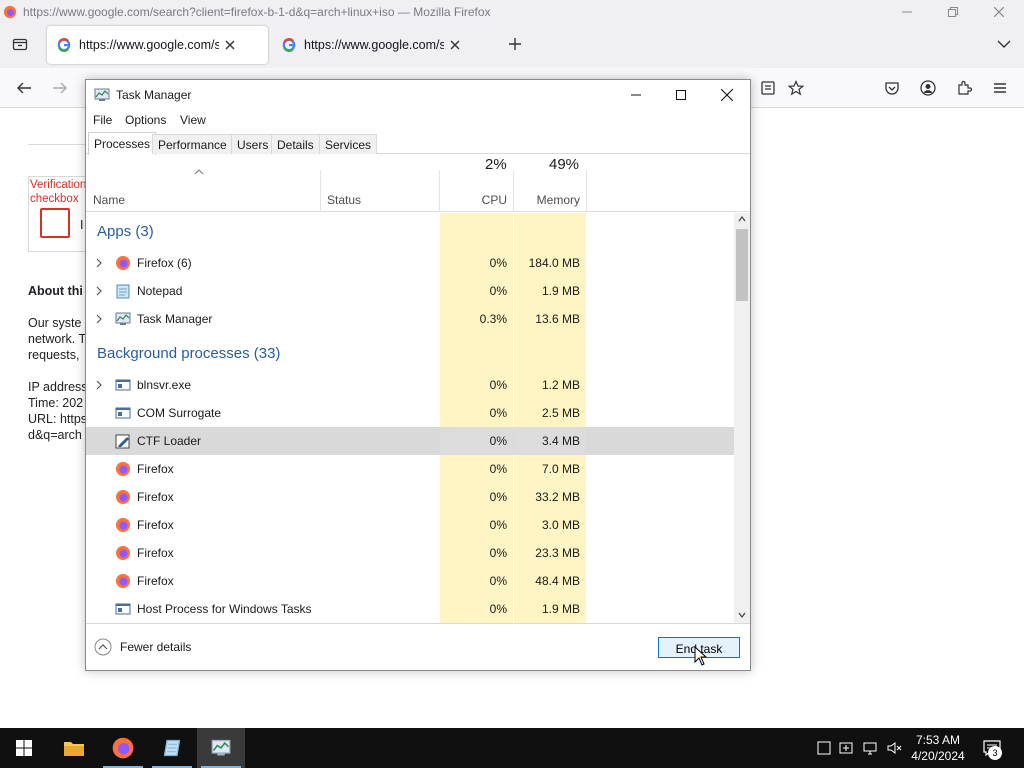  Describe the element at coordinates (907, 12) in the screenshot. I see `minimize-button` at that location.